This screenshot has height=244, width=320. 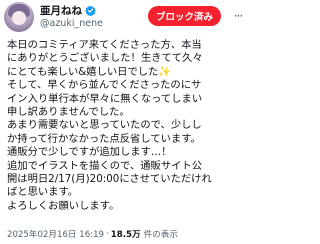 I want to click on avatar, so click(x=19, y=17).